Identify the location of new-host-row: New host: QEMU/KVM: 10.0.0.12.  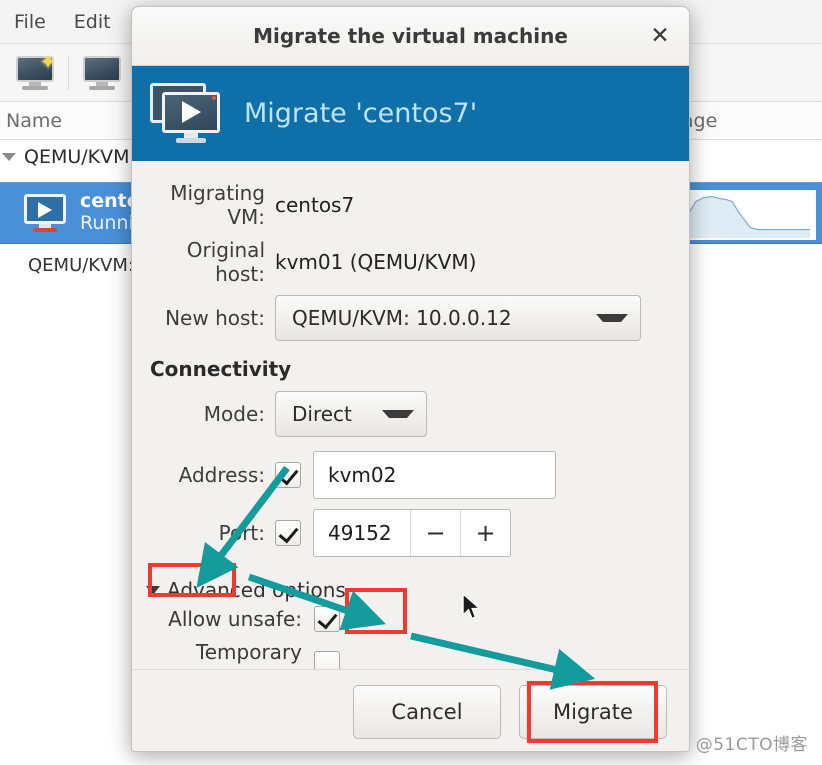
(410, 318).